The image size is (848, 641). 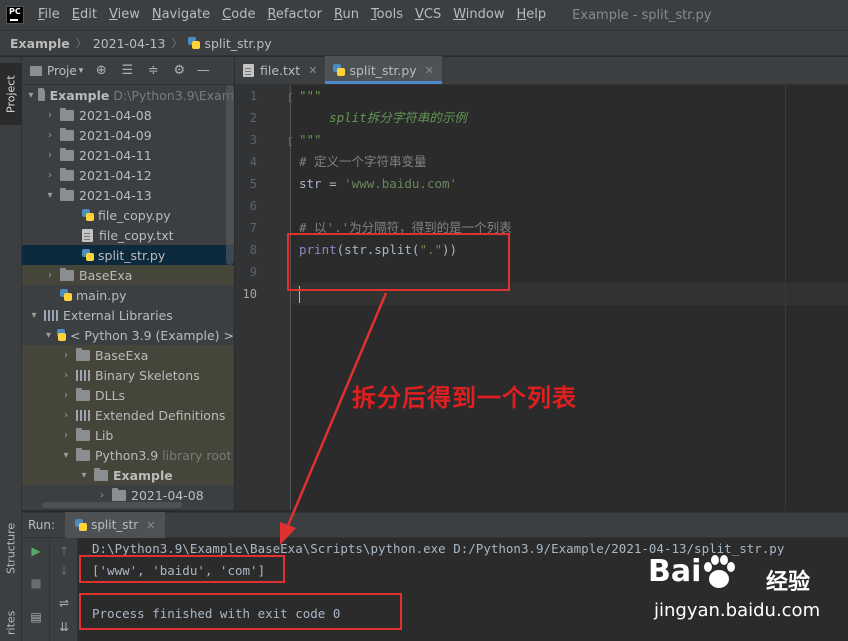 What do you see at coordinates (675, 571) in the screenshot?
I see `watermark-brand: Bai` at bounding box center [675, 571].